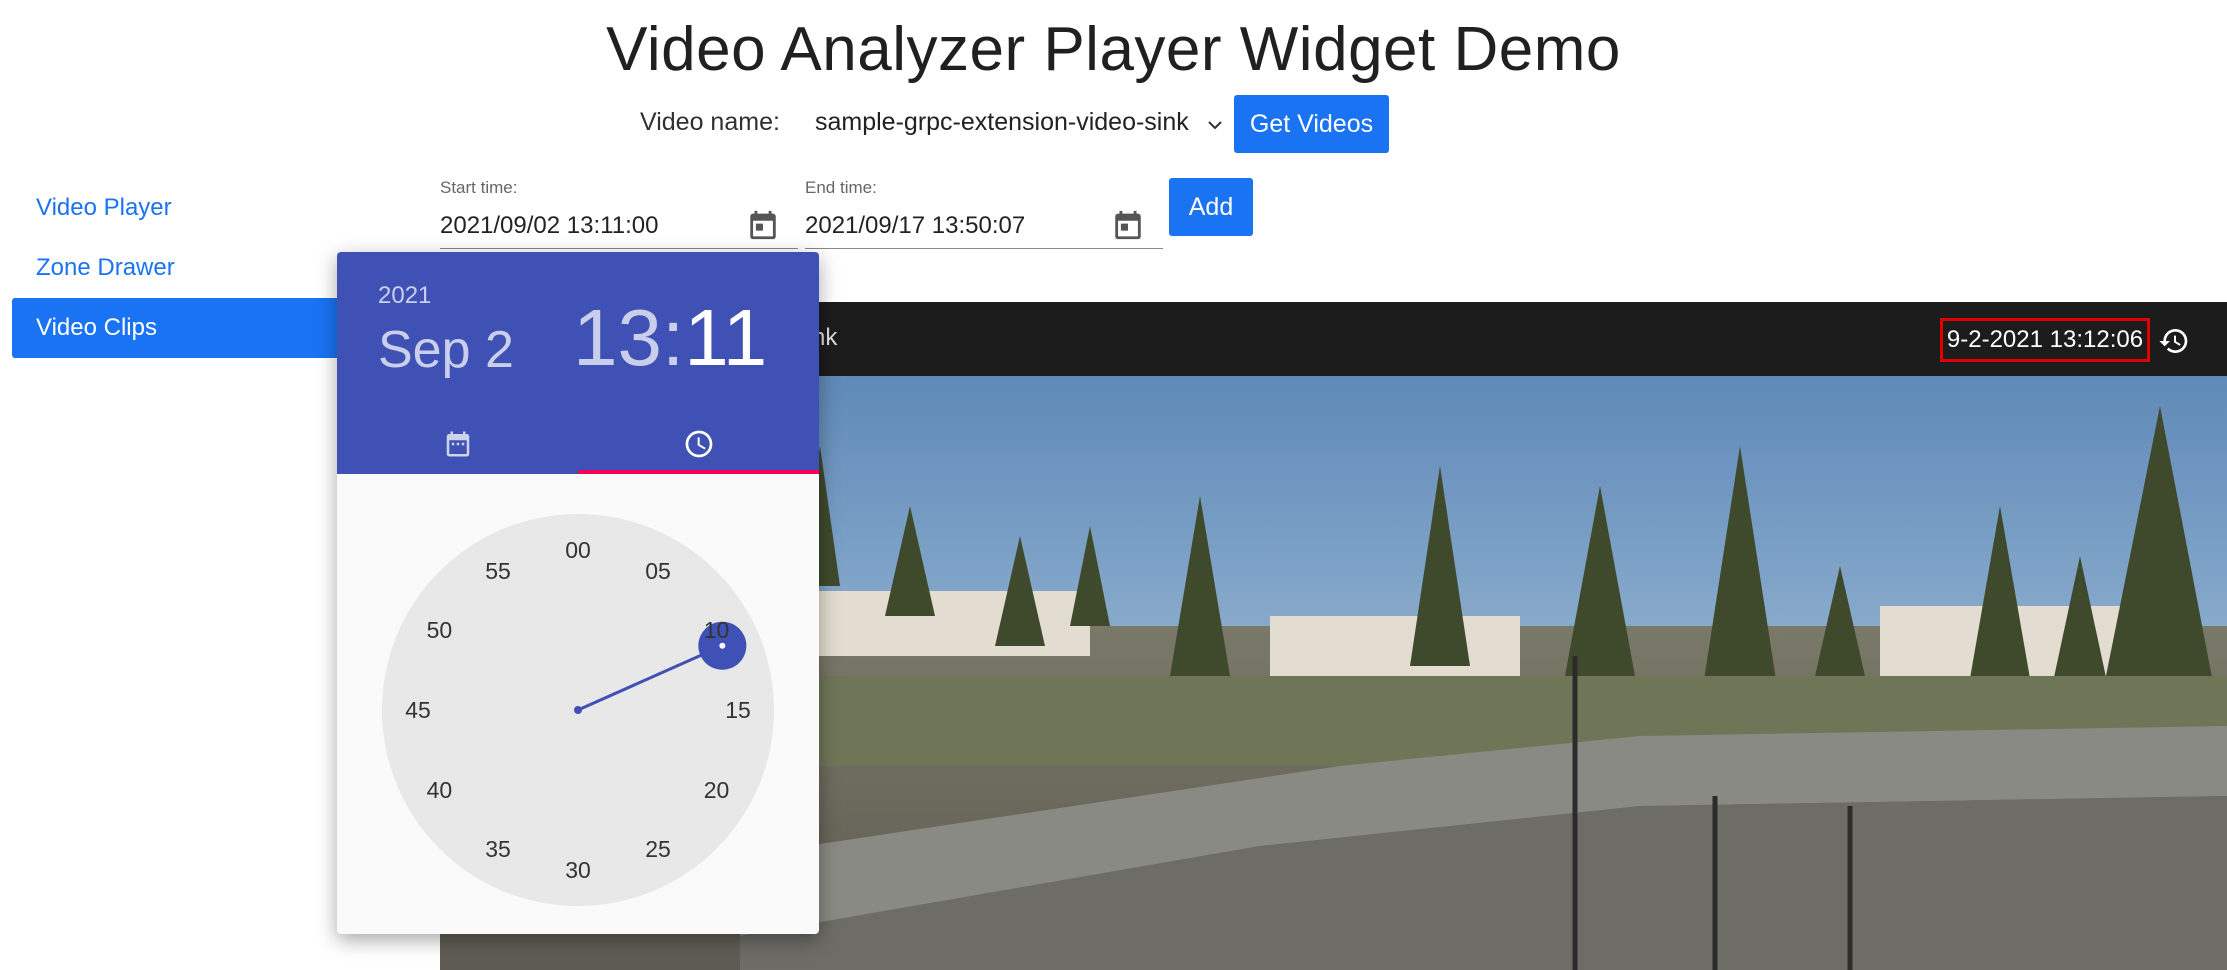  What do you see at coordinates (578, 870) in the screenshot?
I see `clock-number-30: 30` at bounding box center [578, 870].